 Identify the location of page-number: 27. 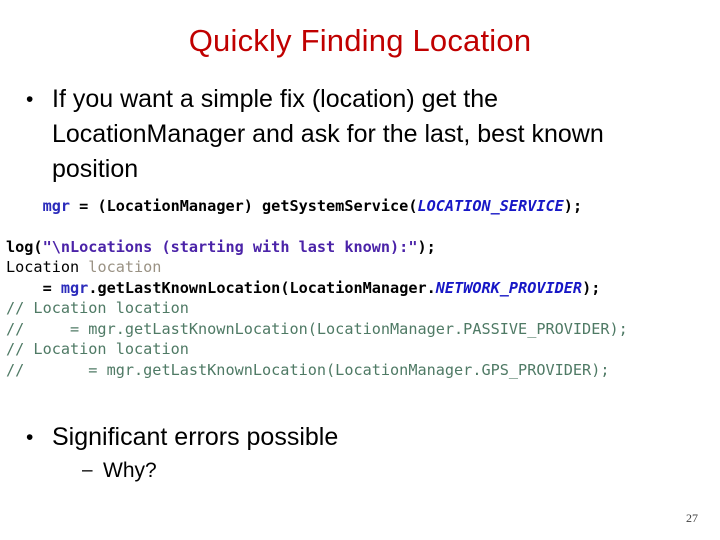
(692, 518).